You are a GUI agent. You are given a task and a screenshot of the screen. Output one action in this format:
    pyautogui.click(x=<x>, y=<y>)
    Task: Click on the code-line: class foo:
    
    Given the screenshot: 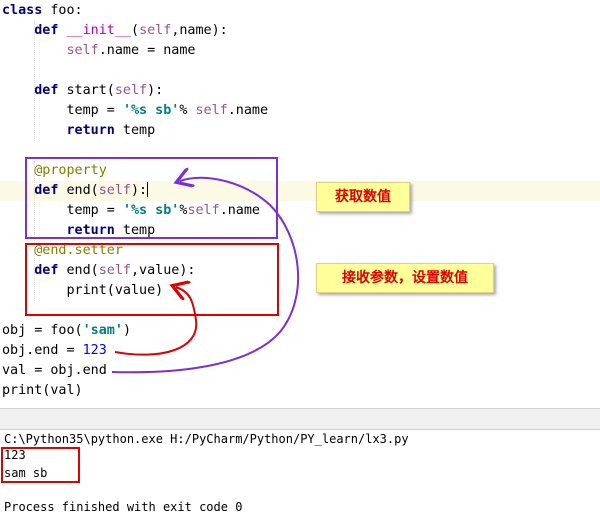 What is the action you would take?
    pyautogui.click(x=42, y=11)
    